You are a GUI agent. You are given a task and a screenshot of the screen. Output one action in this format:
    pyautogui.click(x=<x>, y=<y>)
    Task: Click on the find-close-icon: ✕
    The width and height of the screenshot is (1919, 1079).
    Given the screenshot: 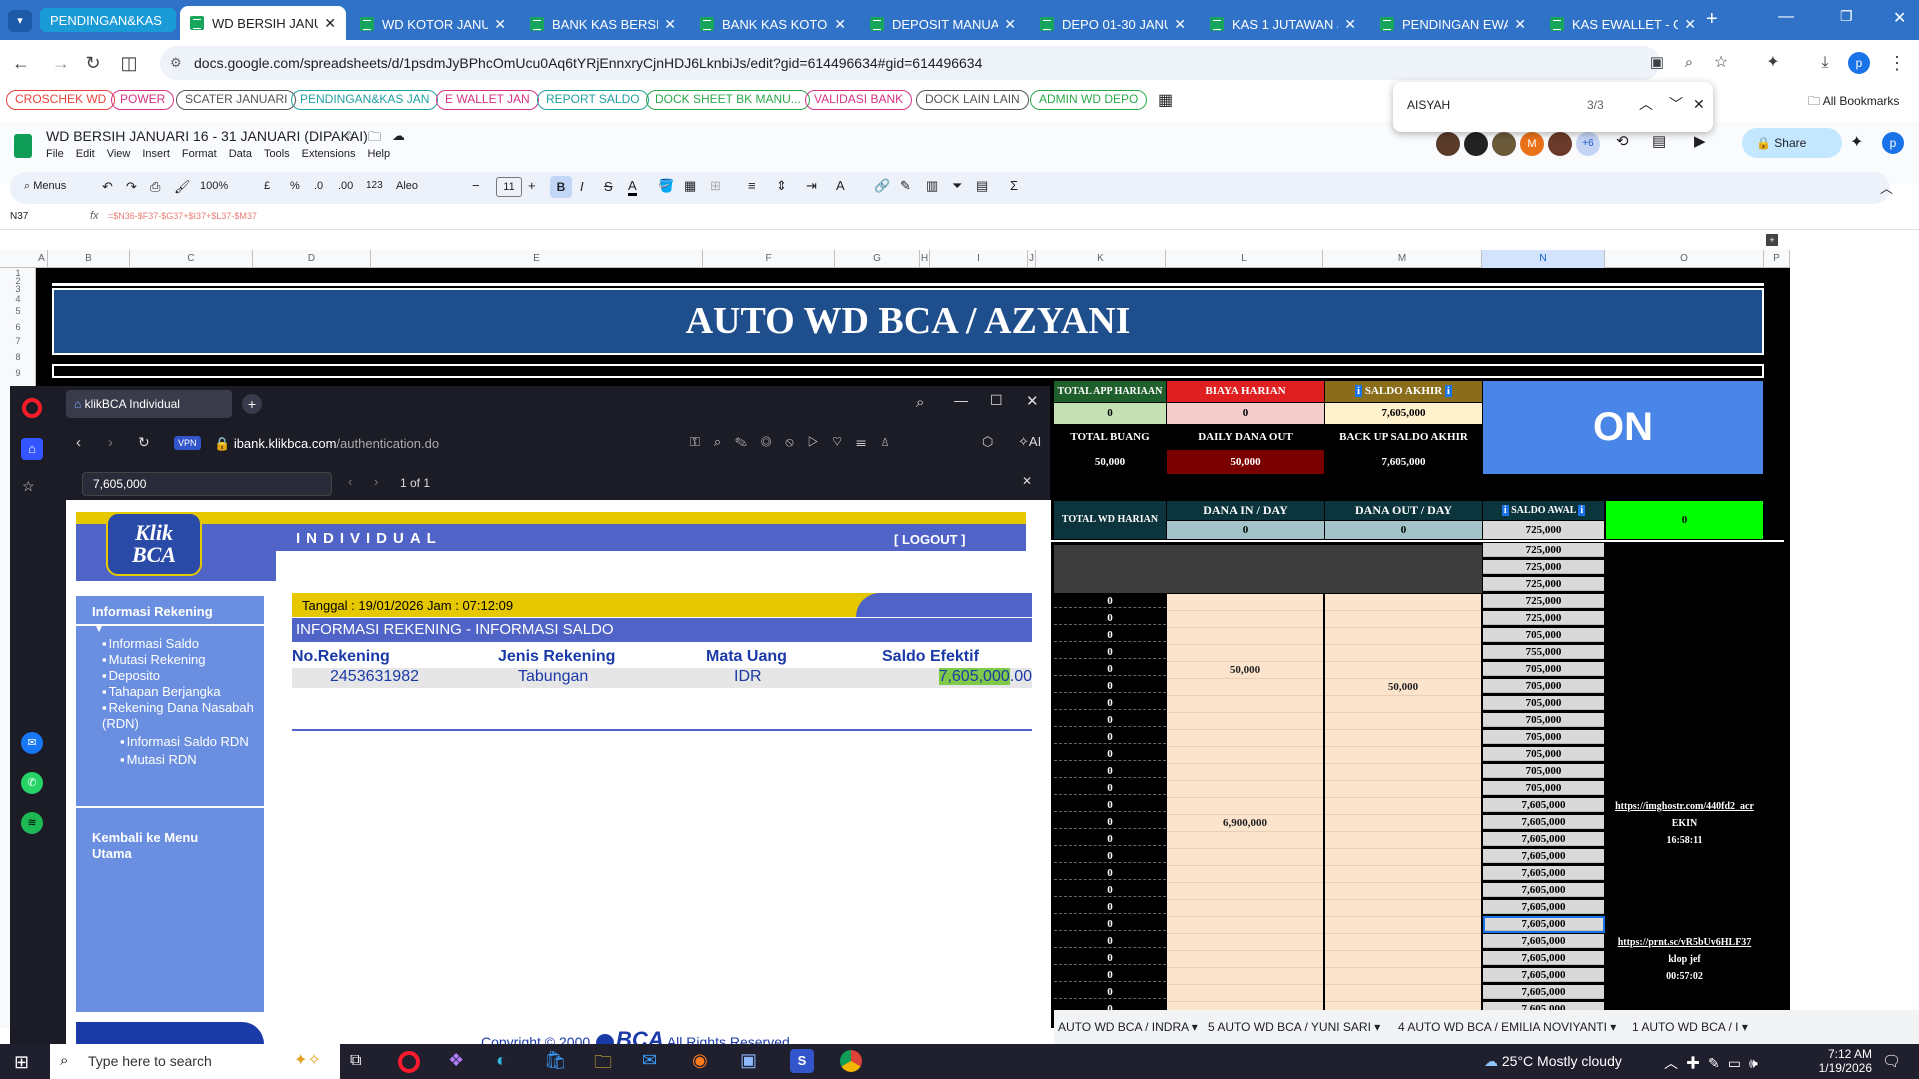 What is the action you would take?
    pyautogui.click(x=1699, y=104)
    